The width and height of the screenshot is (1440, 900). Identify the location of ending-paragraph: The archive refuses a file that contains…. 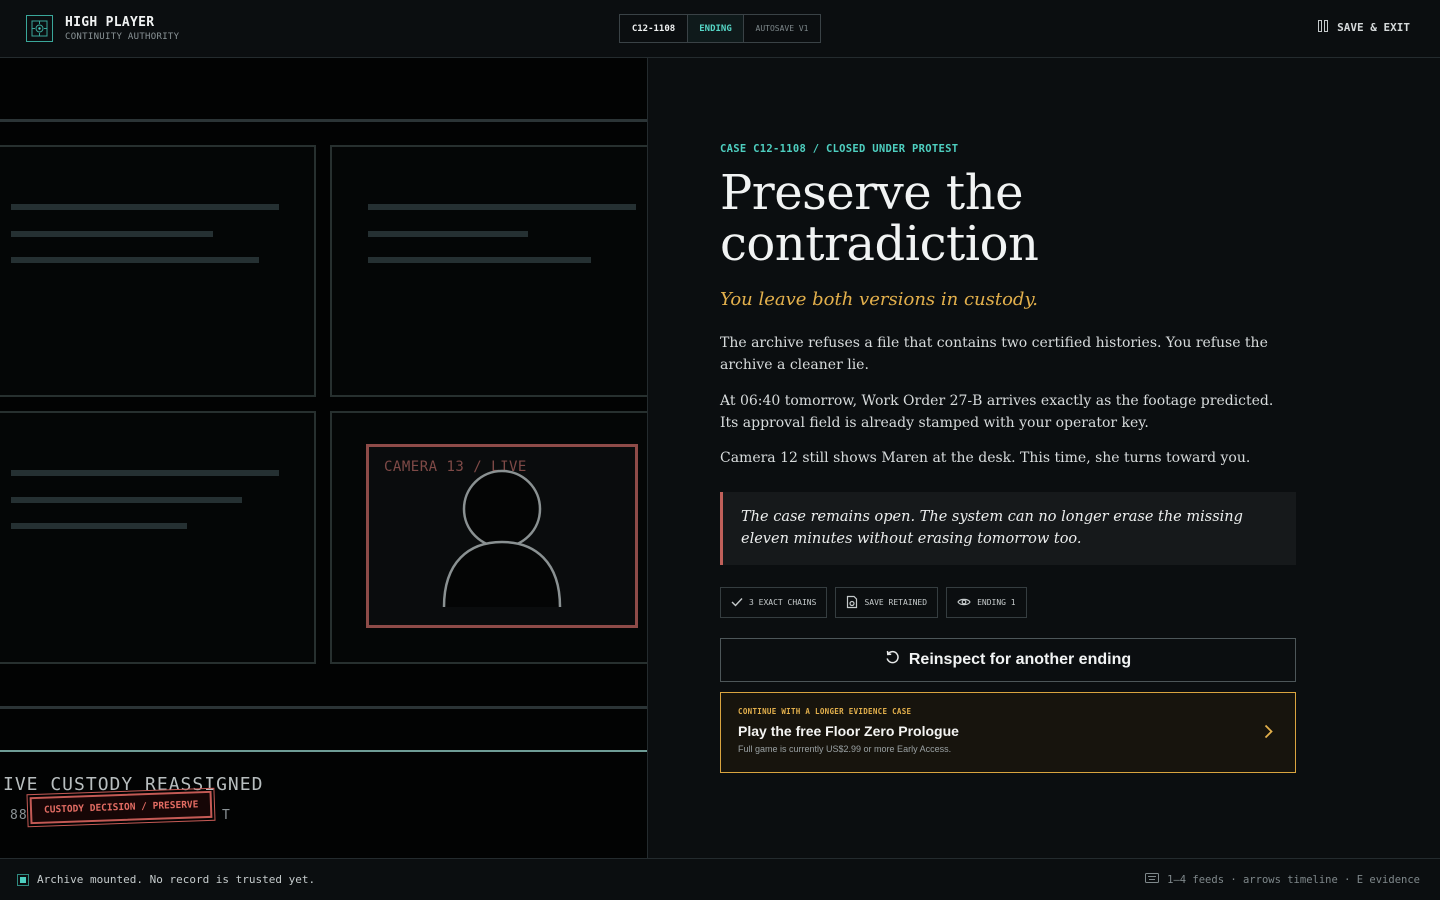
(994, 354).